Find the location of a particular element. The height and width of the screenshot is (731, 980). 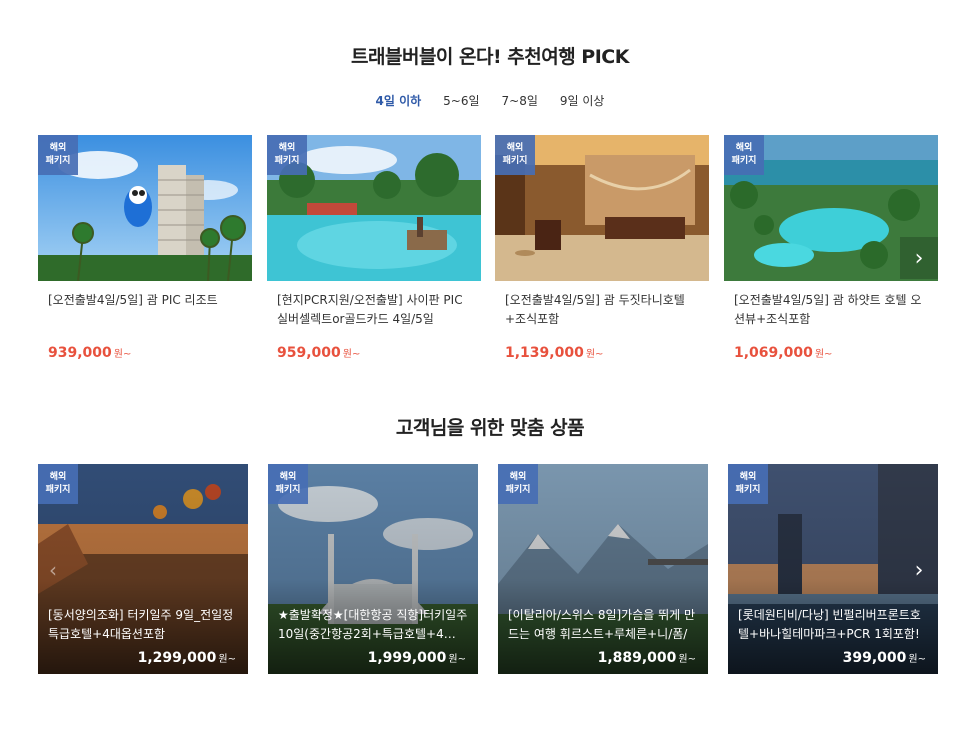

product-card: 해외 패키지 [오전출발4일/5일] 괌 PIC 리조트 939,000 원~ is located at coordinates (145, 248).